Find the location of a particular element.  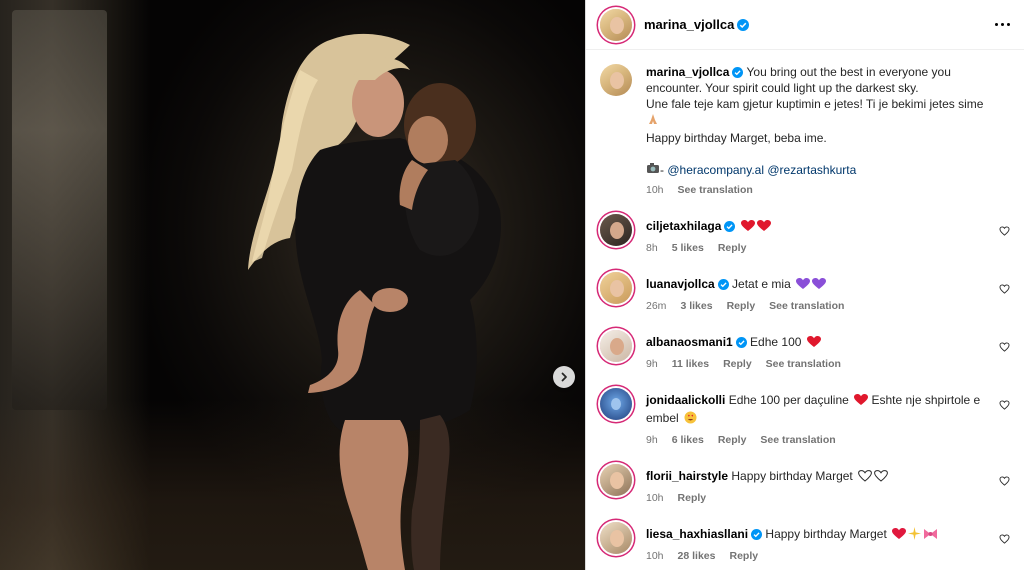

comment-likes: 3 likes is located at coordinates (696, 306).